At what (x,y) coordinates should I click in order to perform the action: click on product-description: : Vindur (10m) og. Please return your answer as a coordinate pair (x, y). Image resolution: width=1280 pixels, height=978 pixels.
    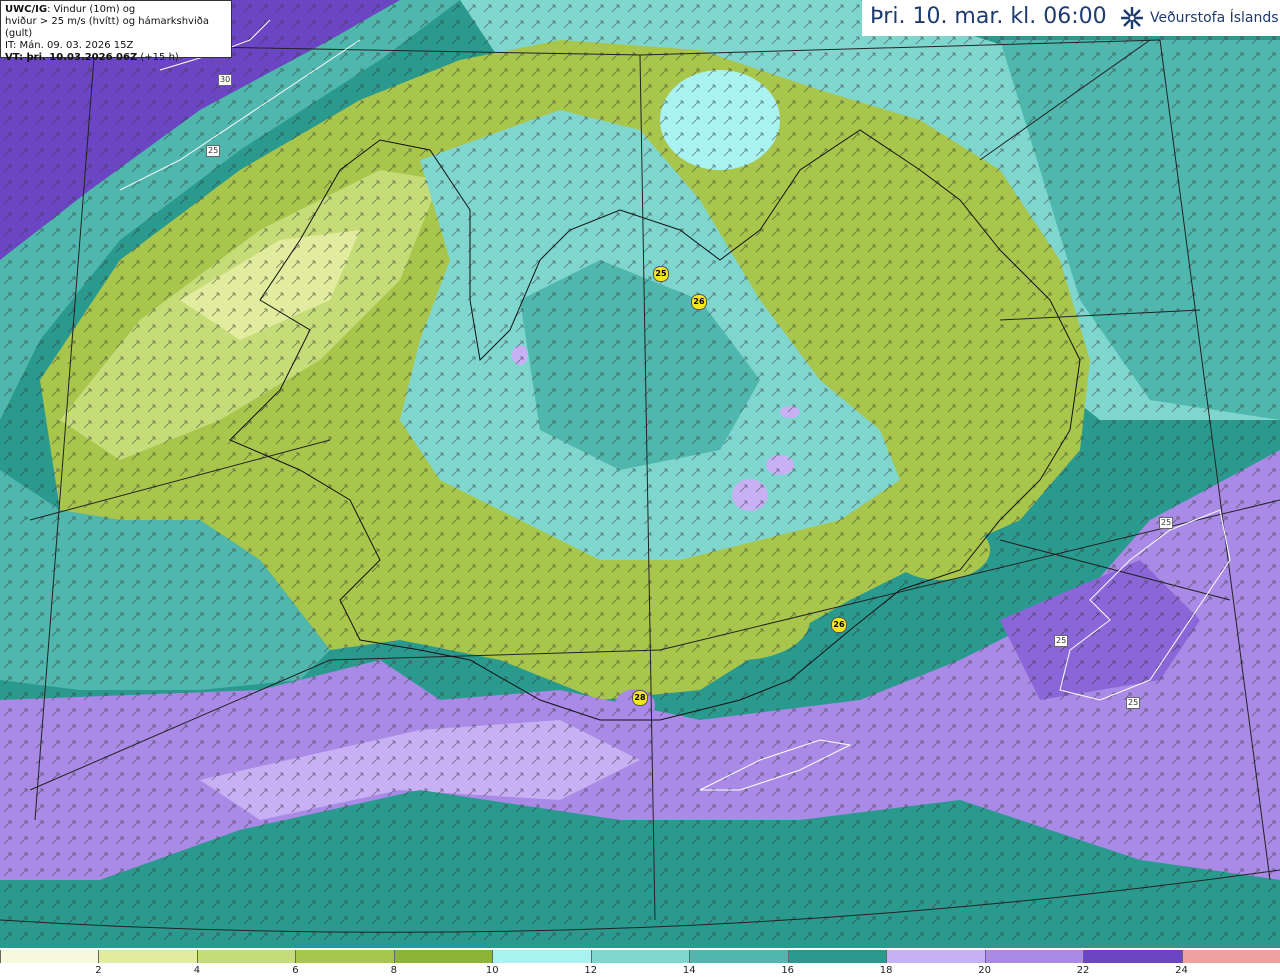
    Looking at the image, I should click on (91, 9).